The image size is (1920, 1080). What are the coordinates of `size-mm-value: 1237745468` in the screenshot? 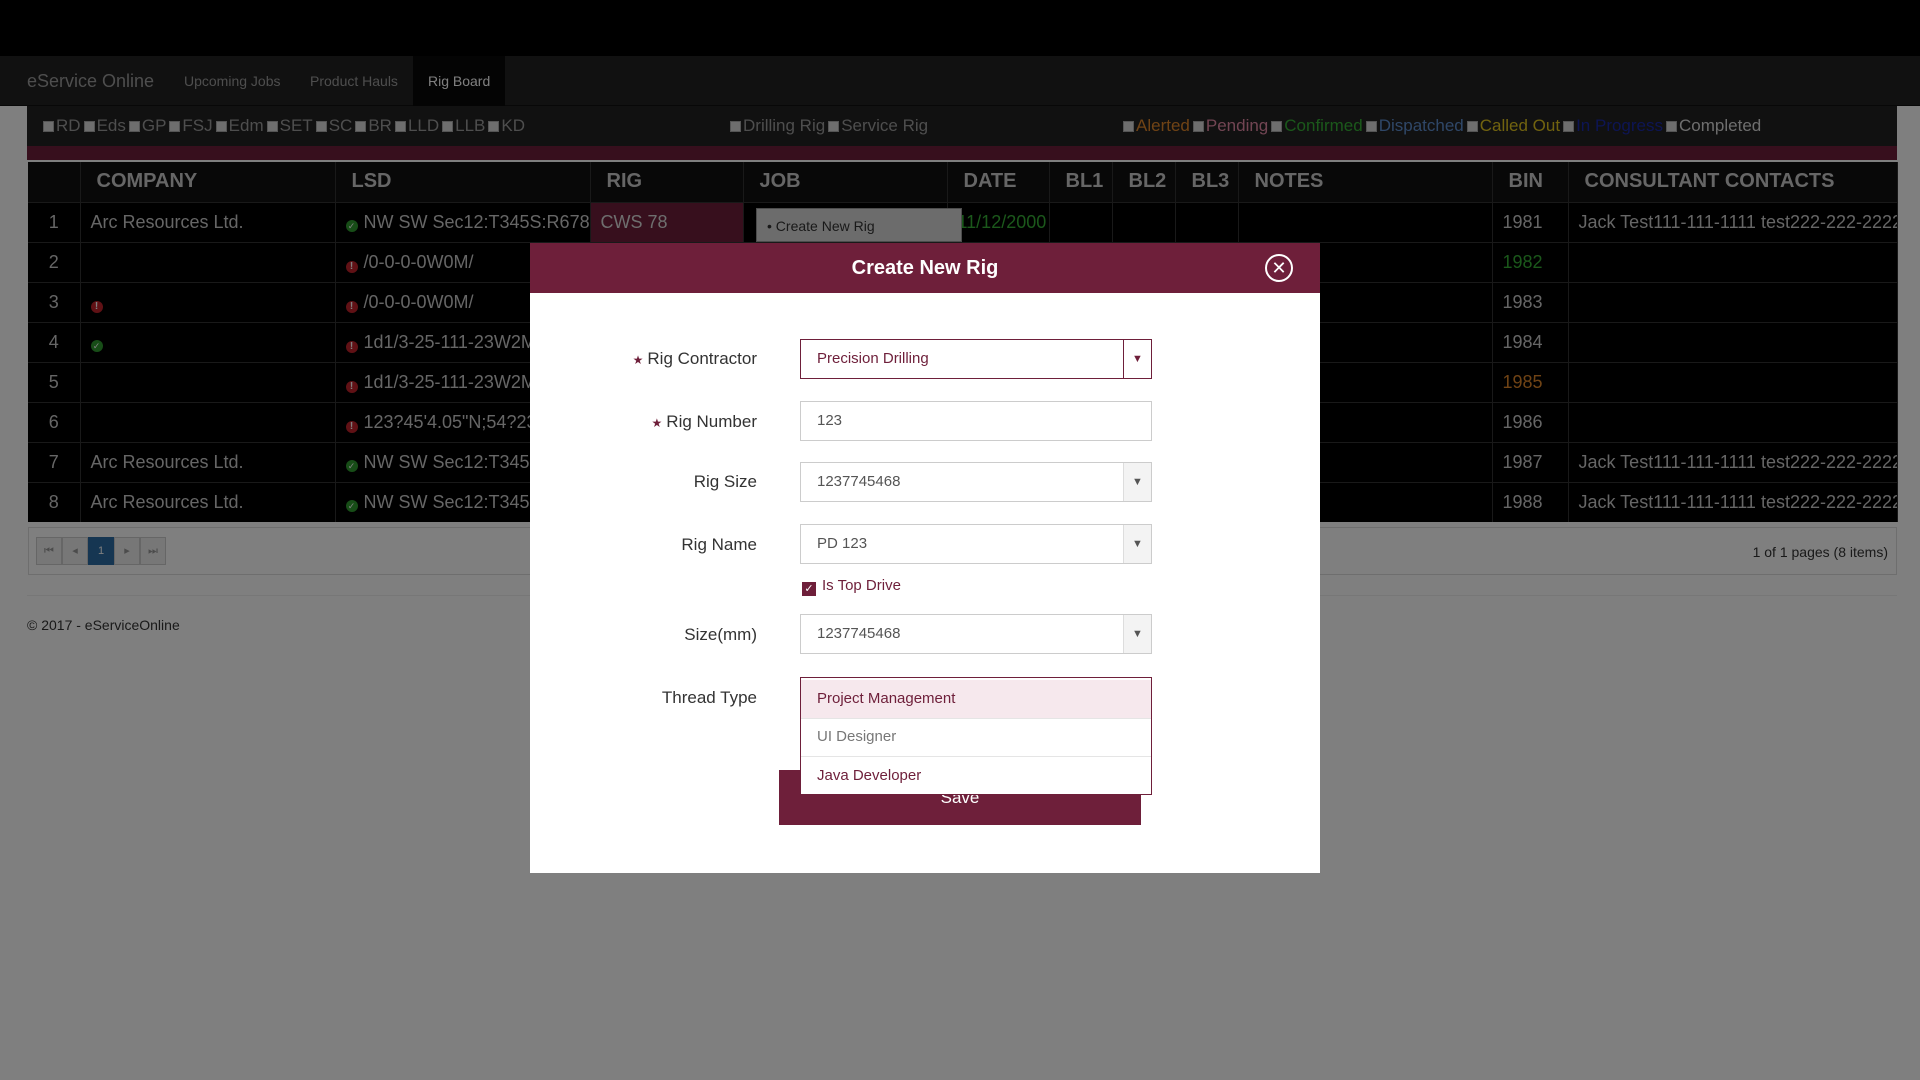 It's located at (859, 633).